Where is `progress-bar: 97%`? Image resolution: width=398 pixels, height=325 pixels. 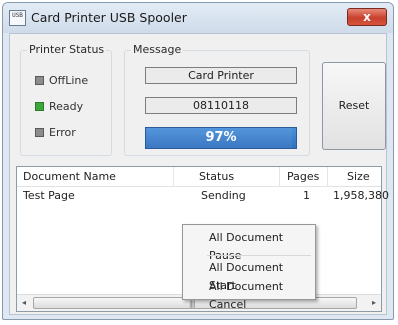
progress-bar: 97% is located at coordinates (221, 138).